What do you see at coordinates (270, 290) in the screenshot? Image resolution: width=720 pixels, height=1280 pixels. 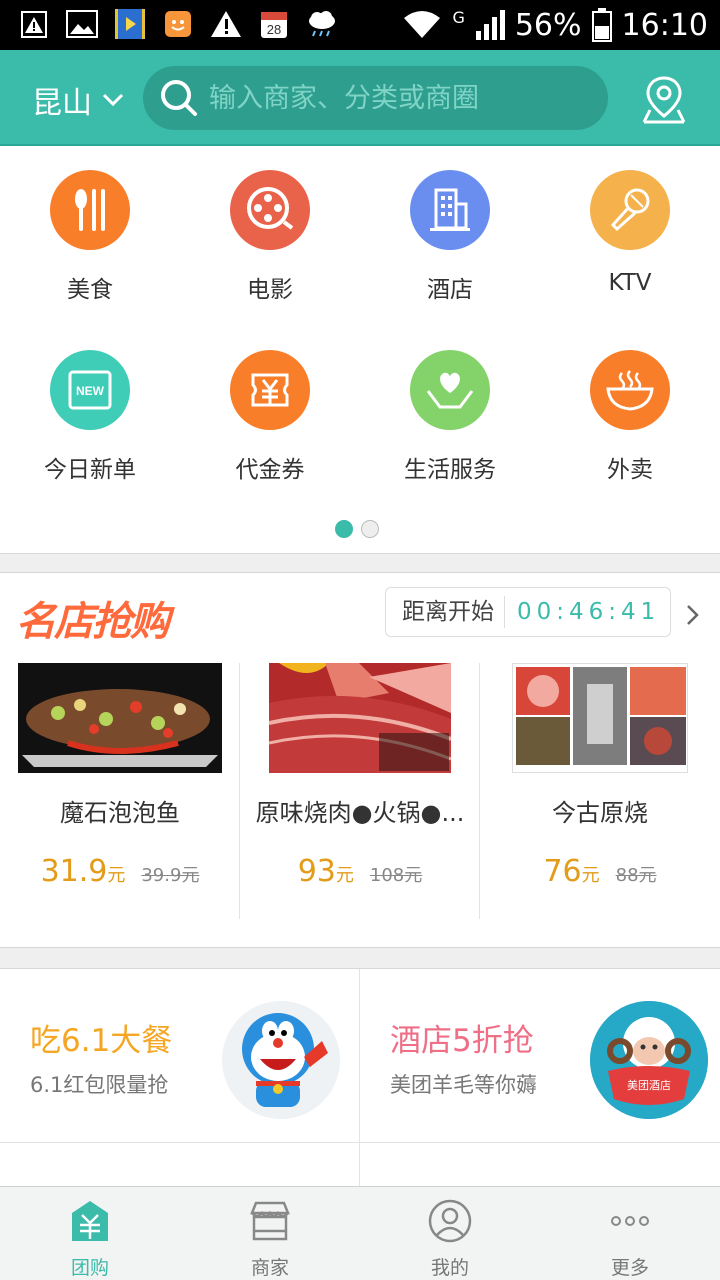 I see `category-label: 电影` at bounding box center [270, 290].